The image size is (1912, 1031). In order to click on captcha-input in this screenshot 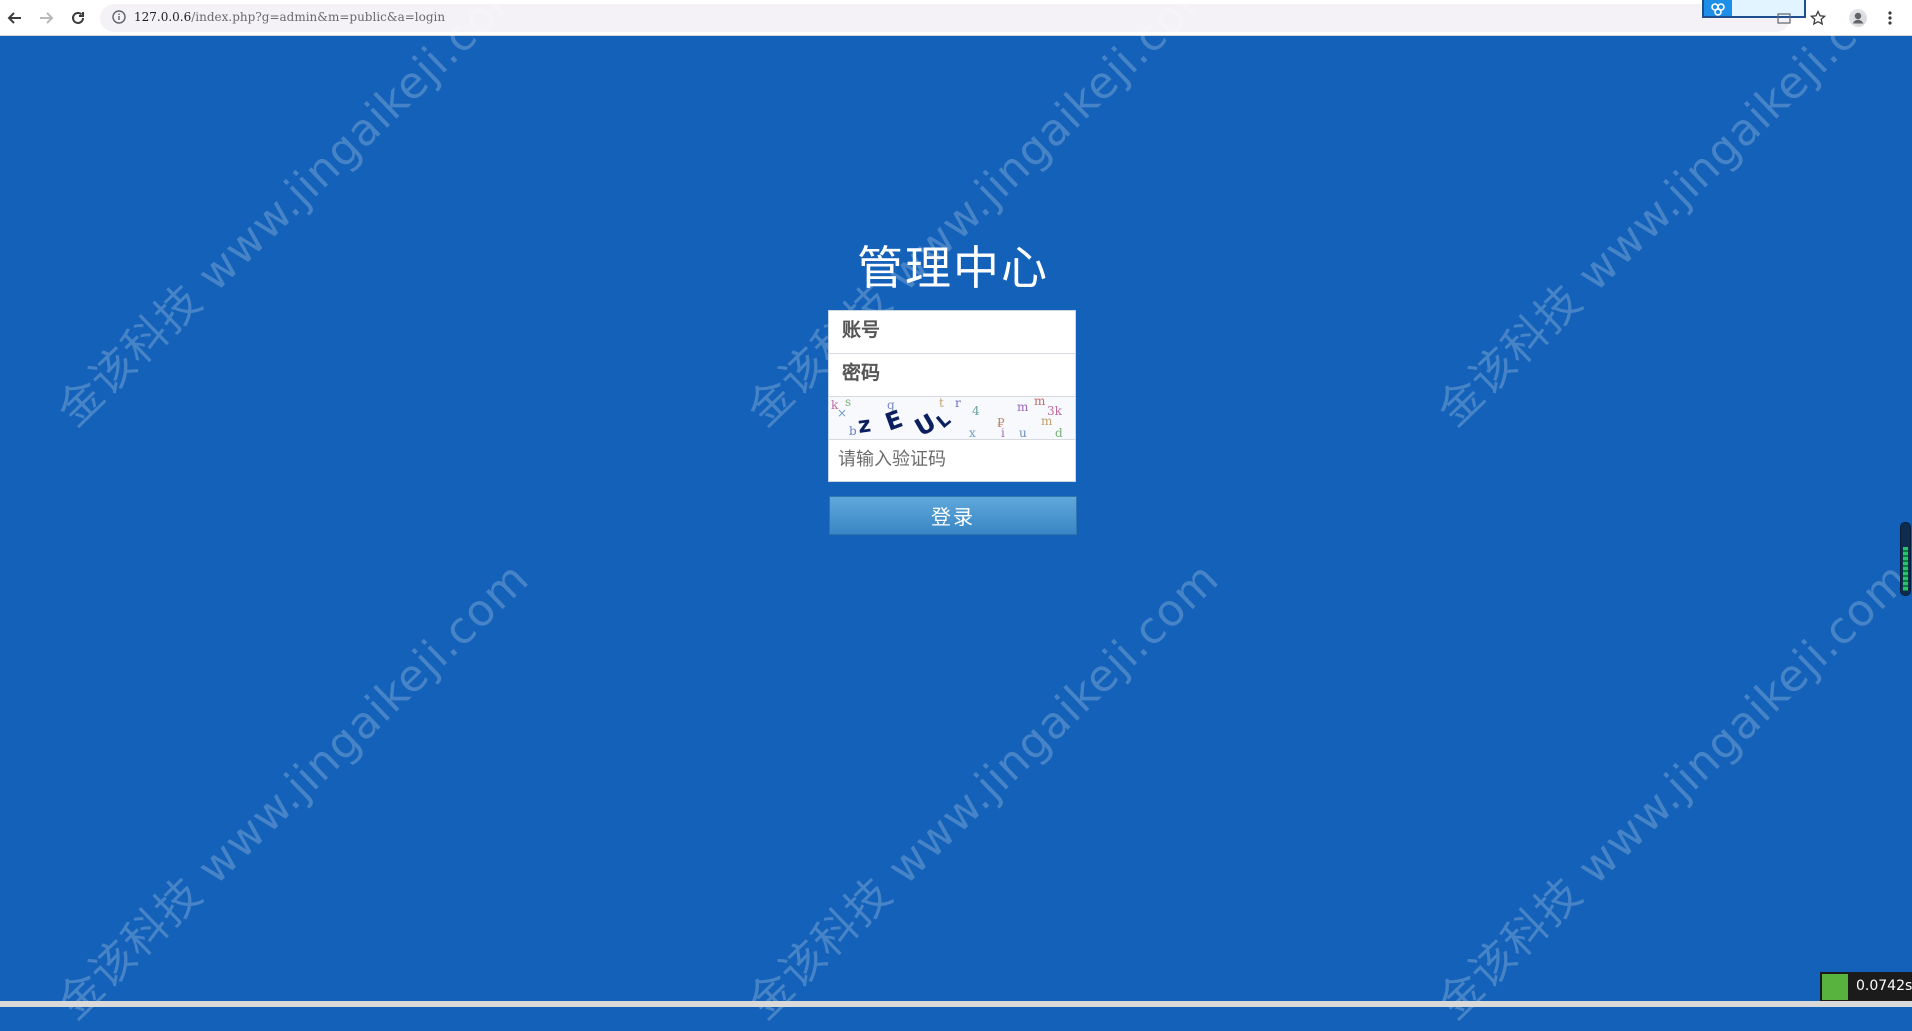, I will do `click(952, 461)`.